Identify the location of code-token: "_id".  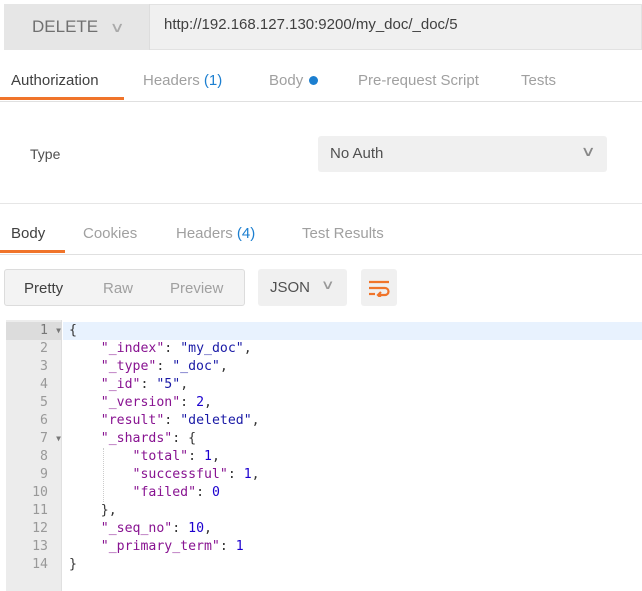
(120, 384).